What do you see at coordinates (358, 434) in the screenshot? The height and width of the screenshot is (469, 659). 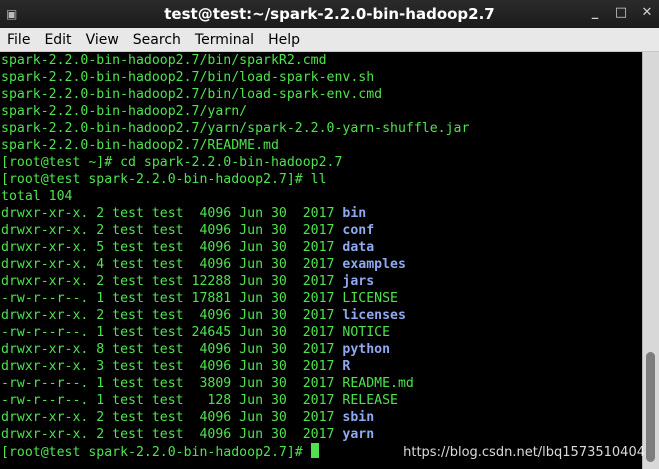 I see `directory-name: yarn` at bounding box center [358, 434].